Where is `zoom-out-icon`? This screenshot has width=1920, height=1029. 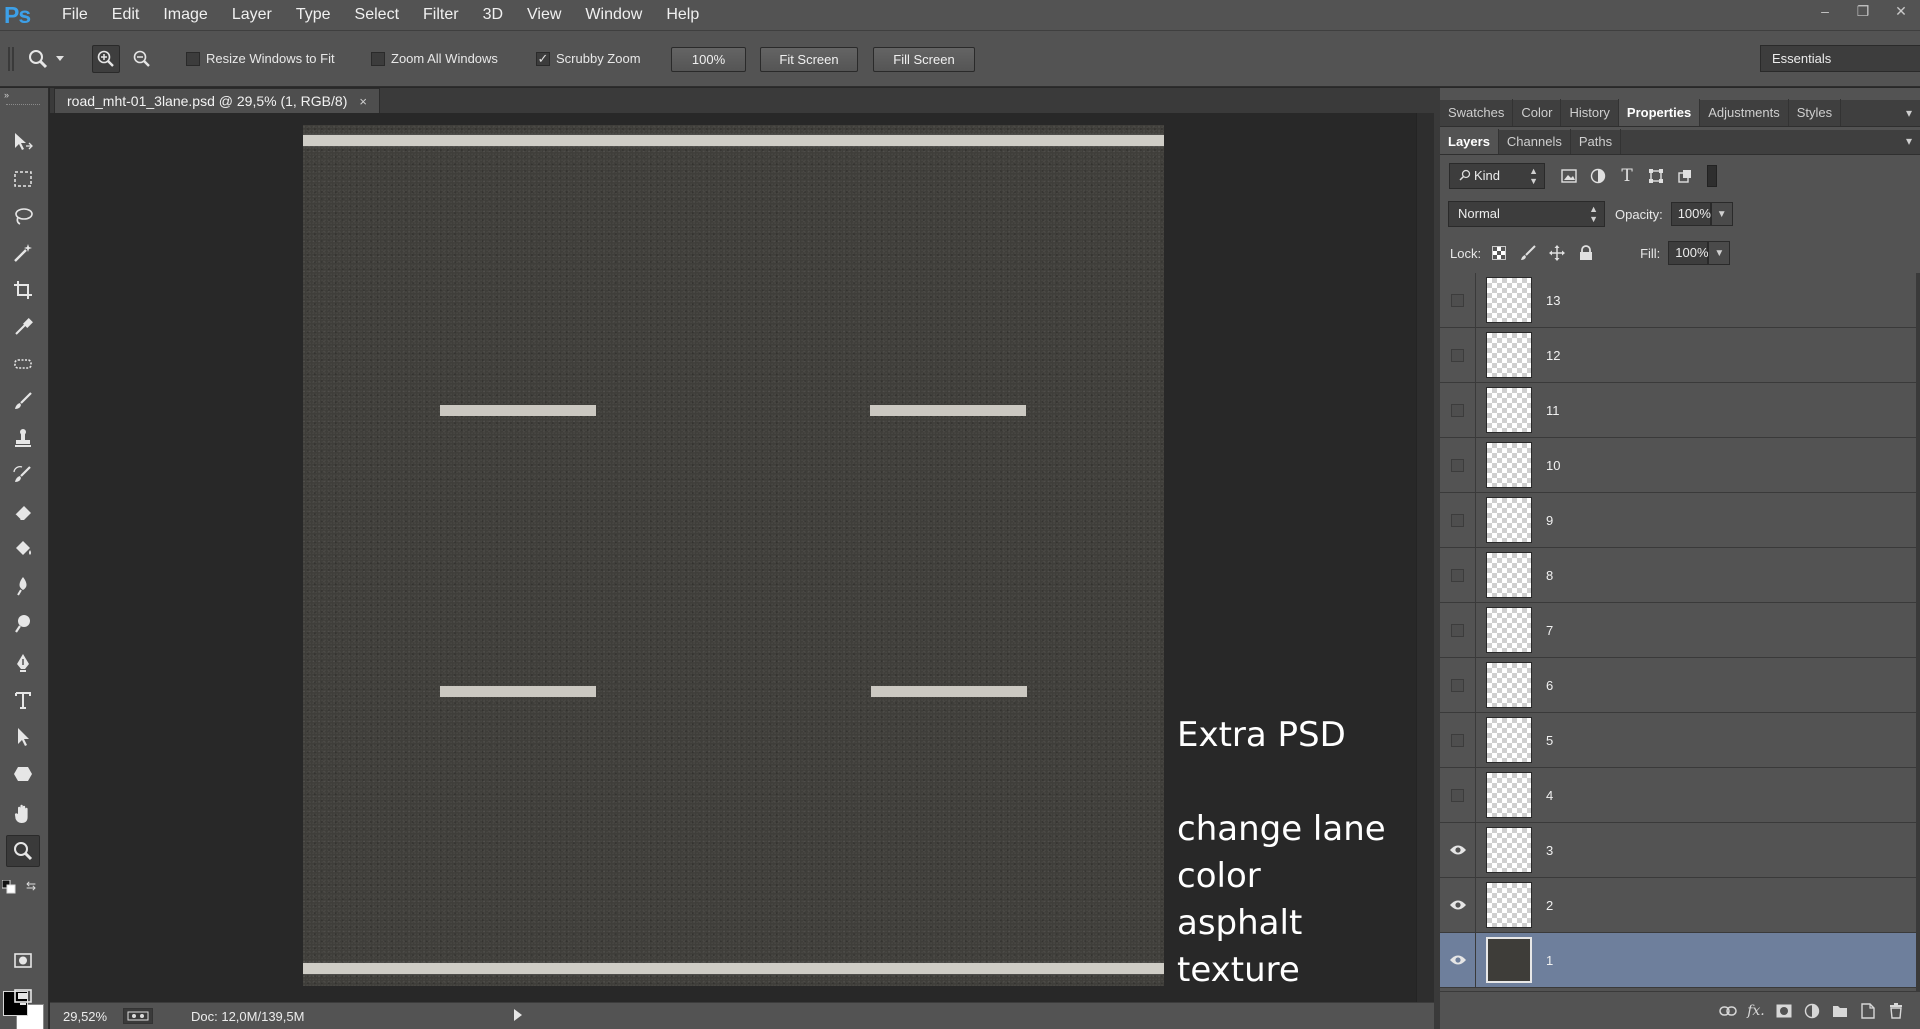 zoom-out-icon is located at coordinates (142, 59).